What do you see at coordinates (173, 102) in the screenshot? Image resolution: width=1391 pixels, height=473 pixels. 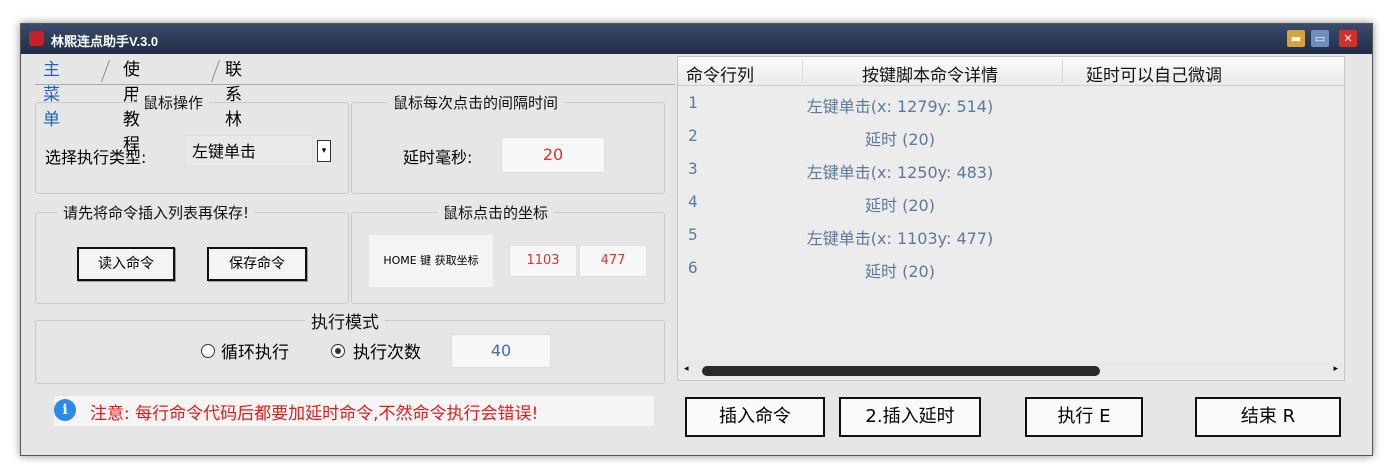 I see `mouse-operation-title: 鼠标操作` at bounding box center [173, 102].